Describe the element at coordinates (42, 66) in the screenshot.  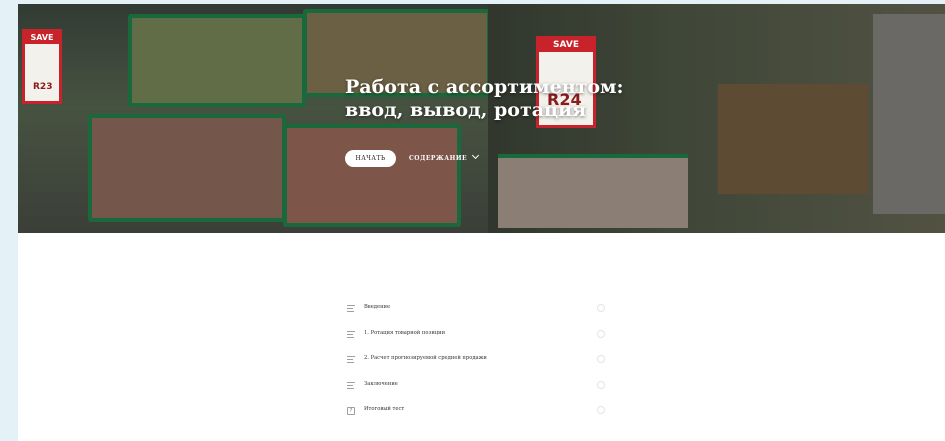
I see `sale-sign-left: SAVE R23` at that location.